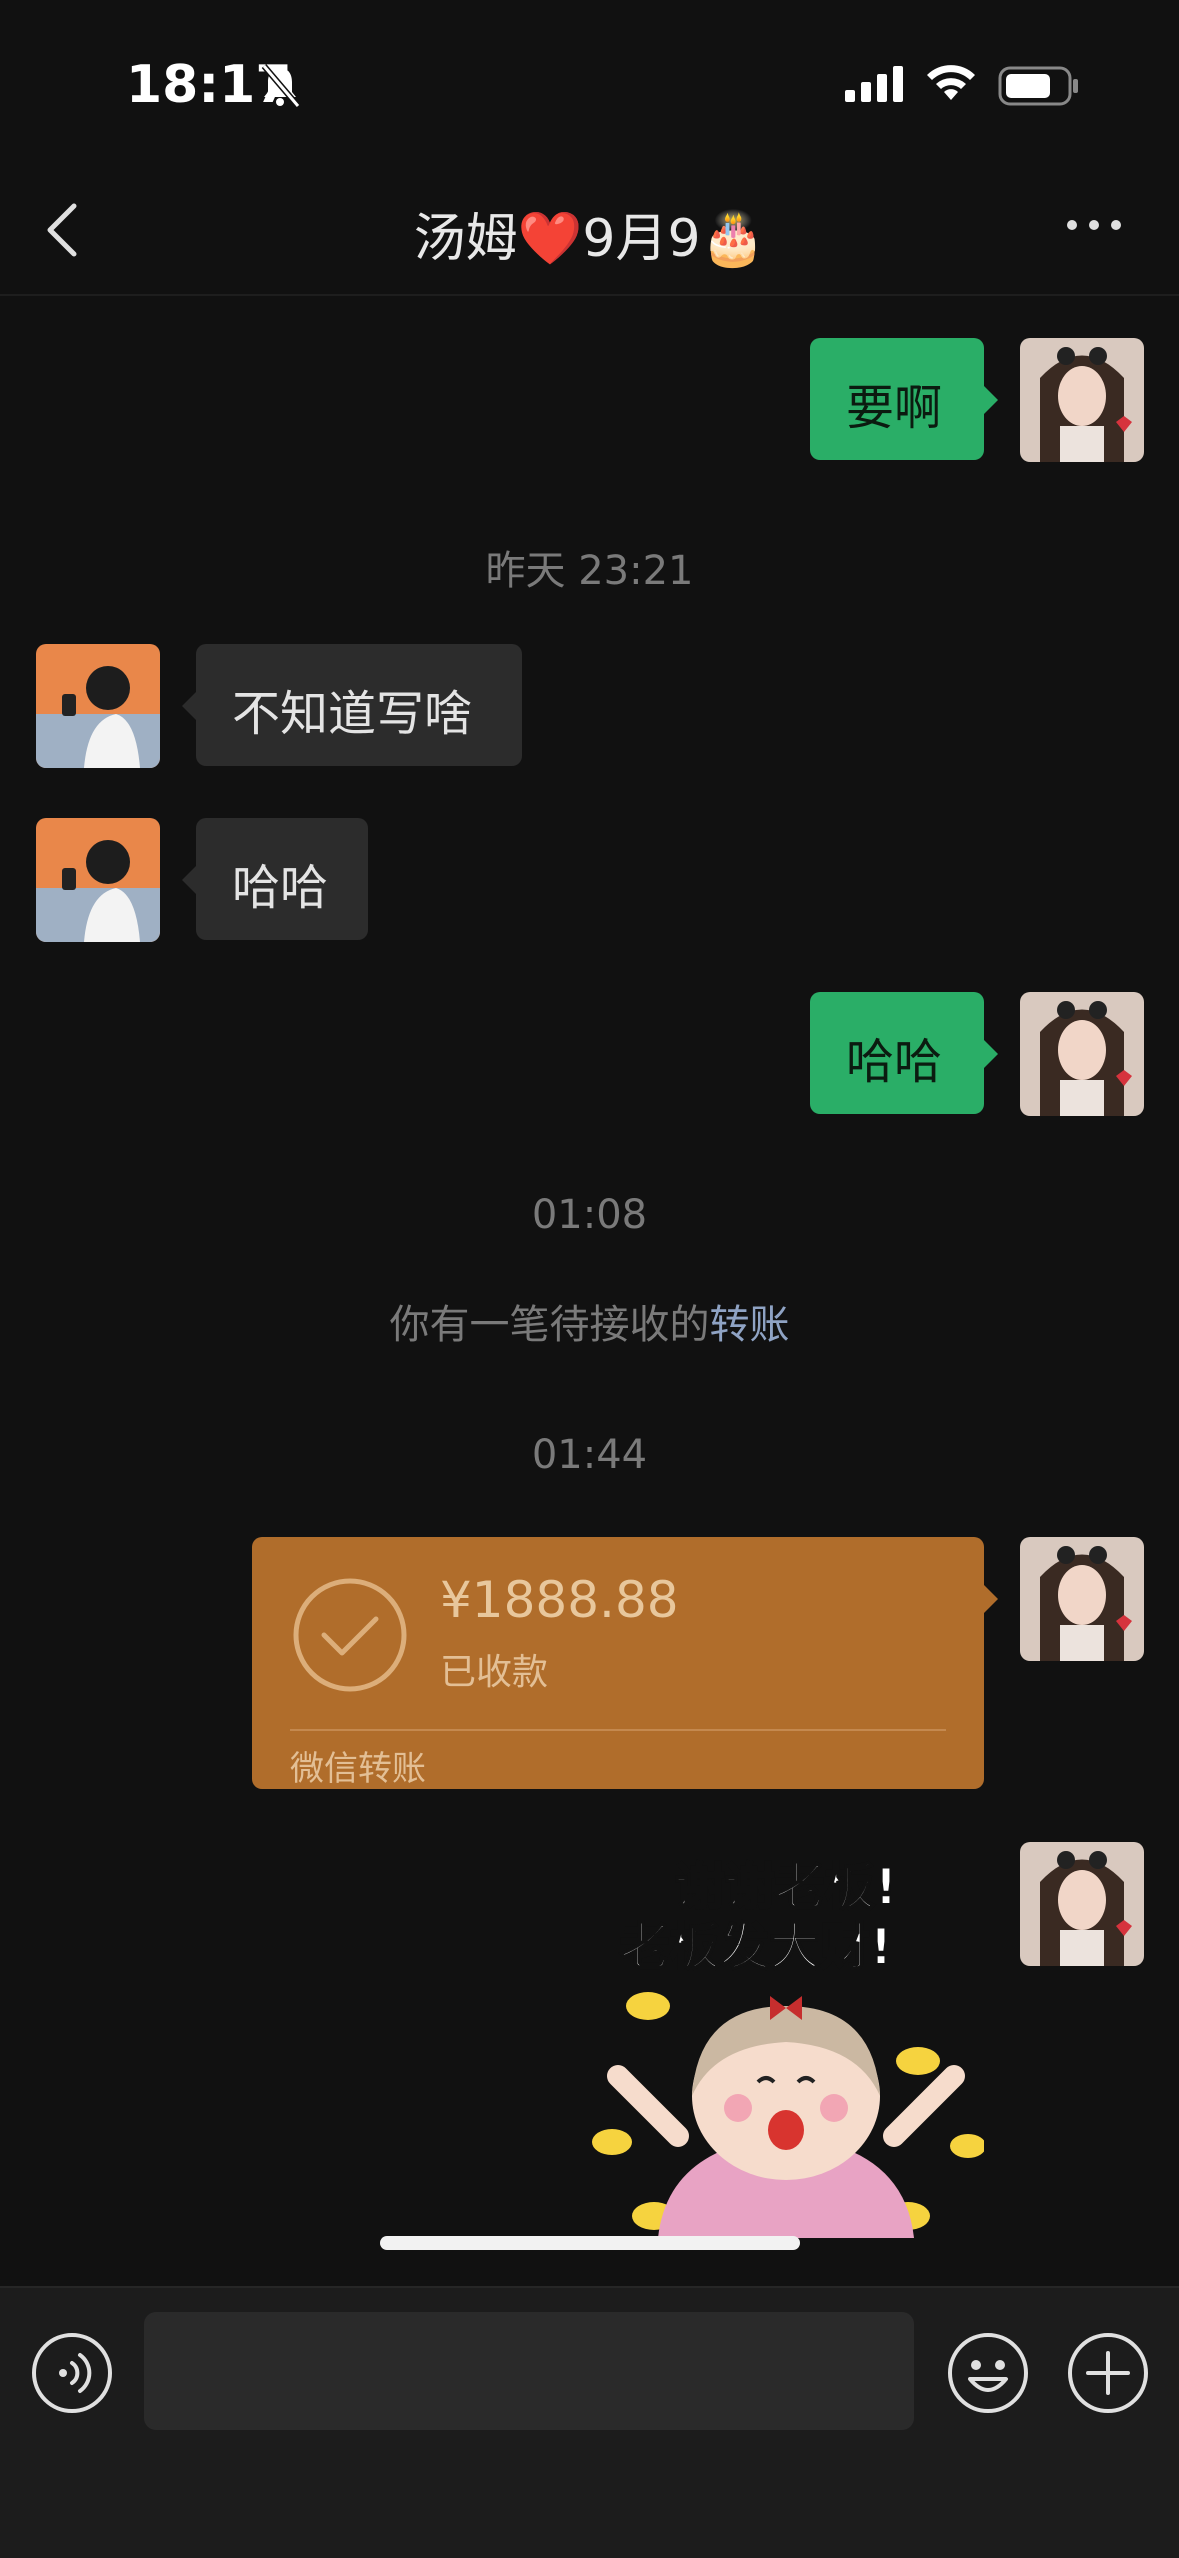  What do you see at coordinates (988, 2373) in the screenshot?
I see `emoji-icon` at bounding box center [988, 2373].